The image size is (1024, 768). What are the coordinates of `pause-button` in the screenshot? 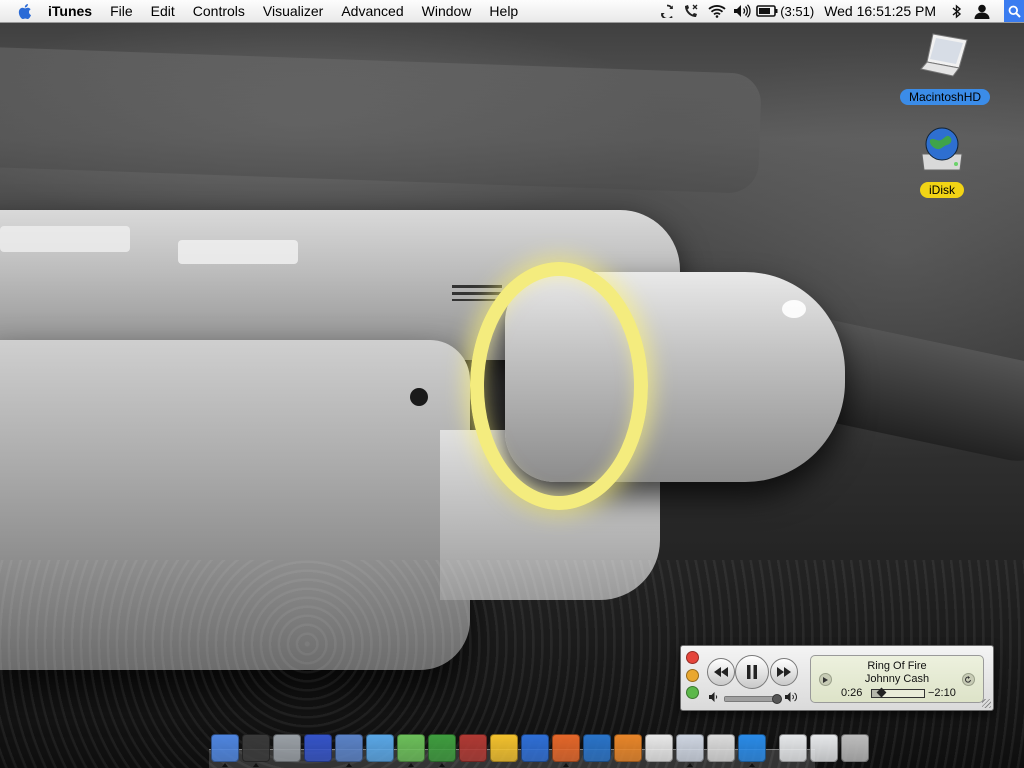 It's located at (752, 672).